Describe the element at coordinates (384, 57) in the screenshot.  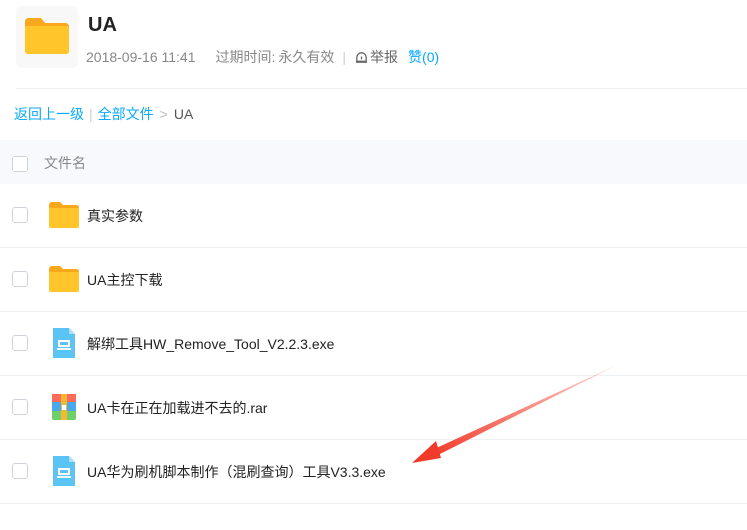
I see `report-label: 举报` at that location.